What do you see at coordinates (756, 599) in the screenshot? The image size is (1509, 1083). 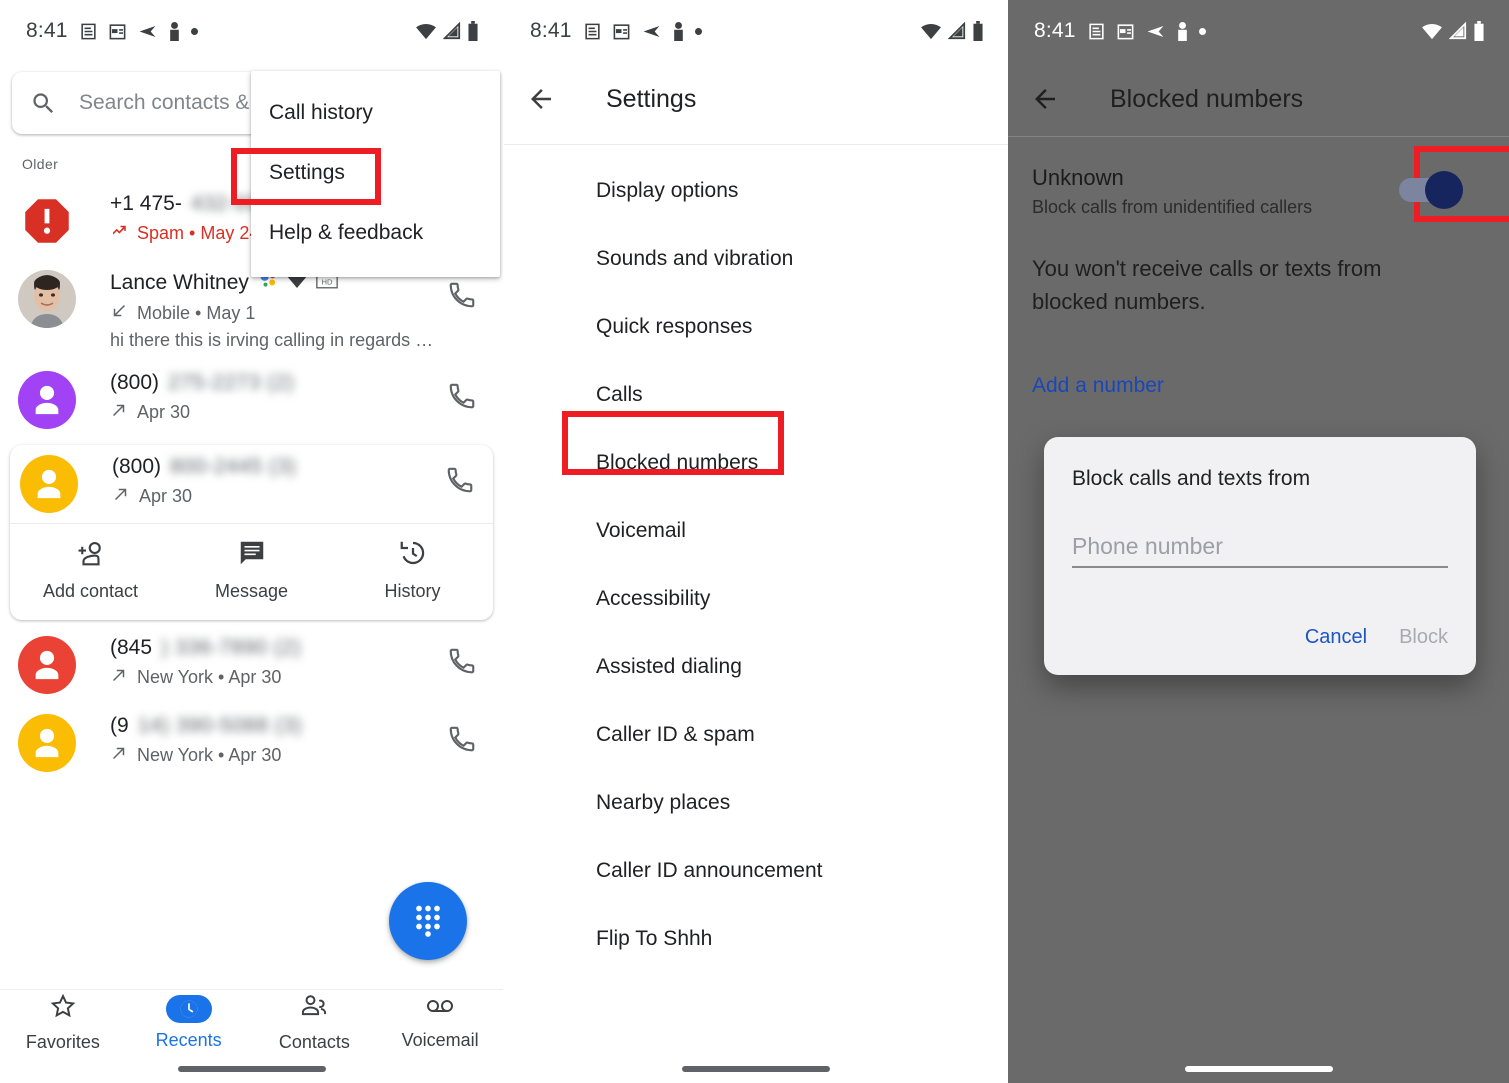 I see `settings-item-accessibility: Accessibility` at bounding box center [756, 599].